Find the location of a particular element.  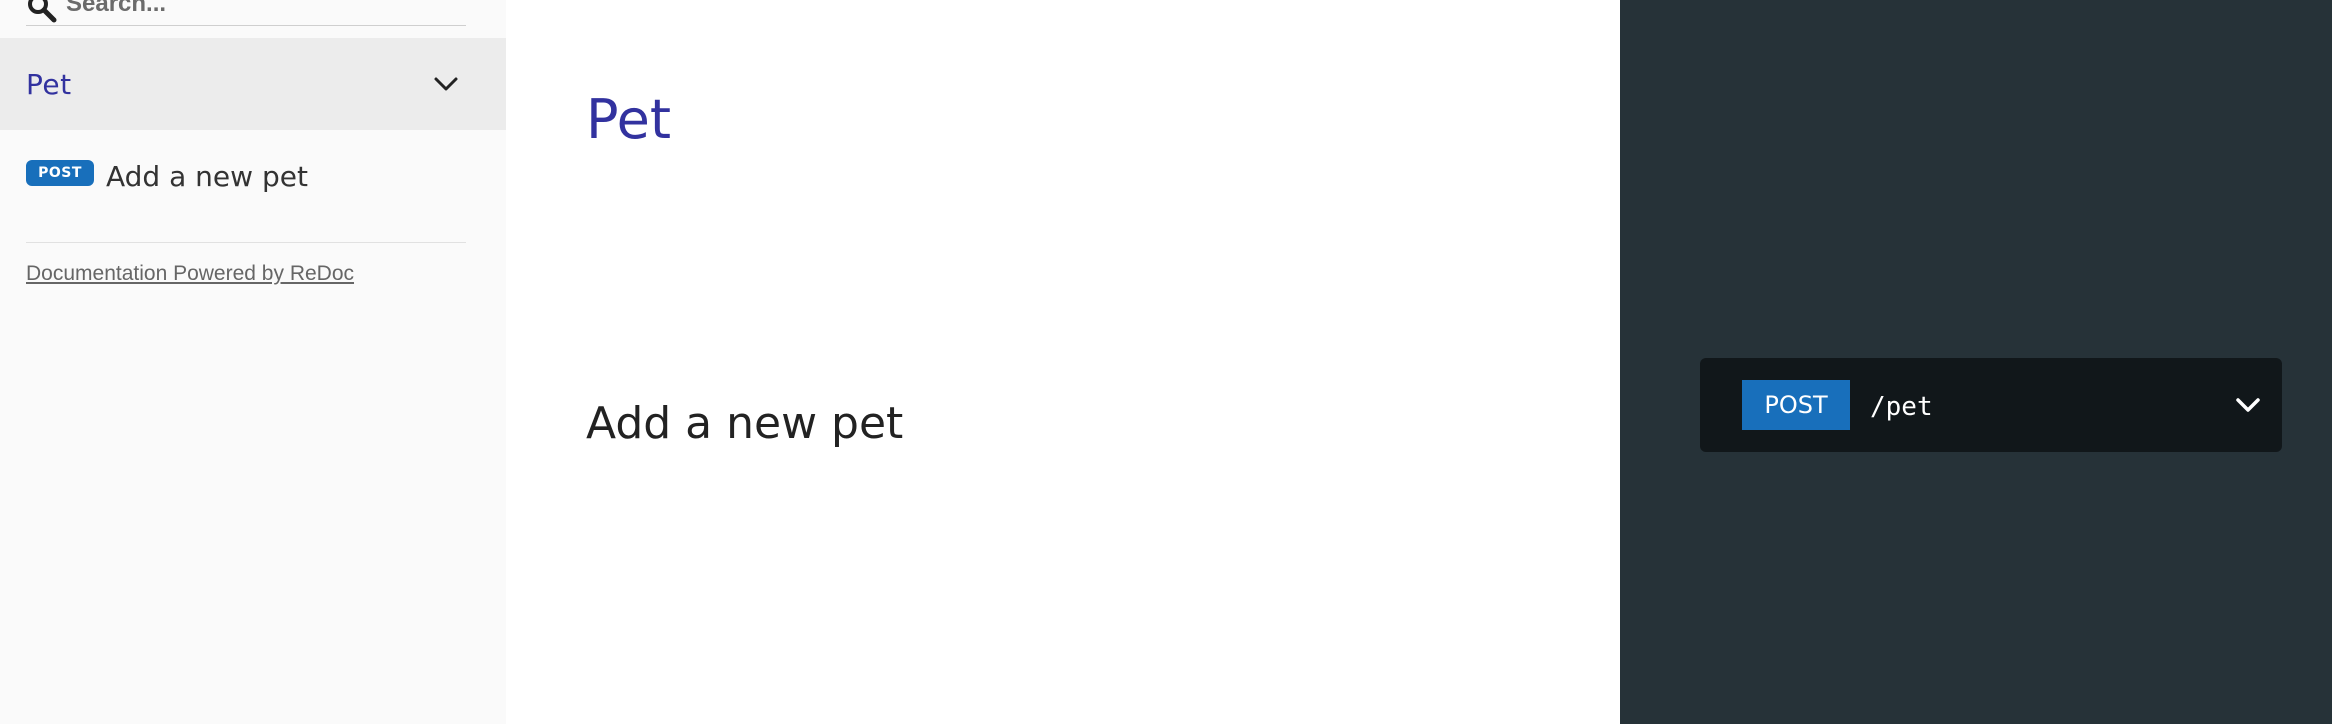

sidebar-group-label: Pet is located at coordinates (49, 84).